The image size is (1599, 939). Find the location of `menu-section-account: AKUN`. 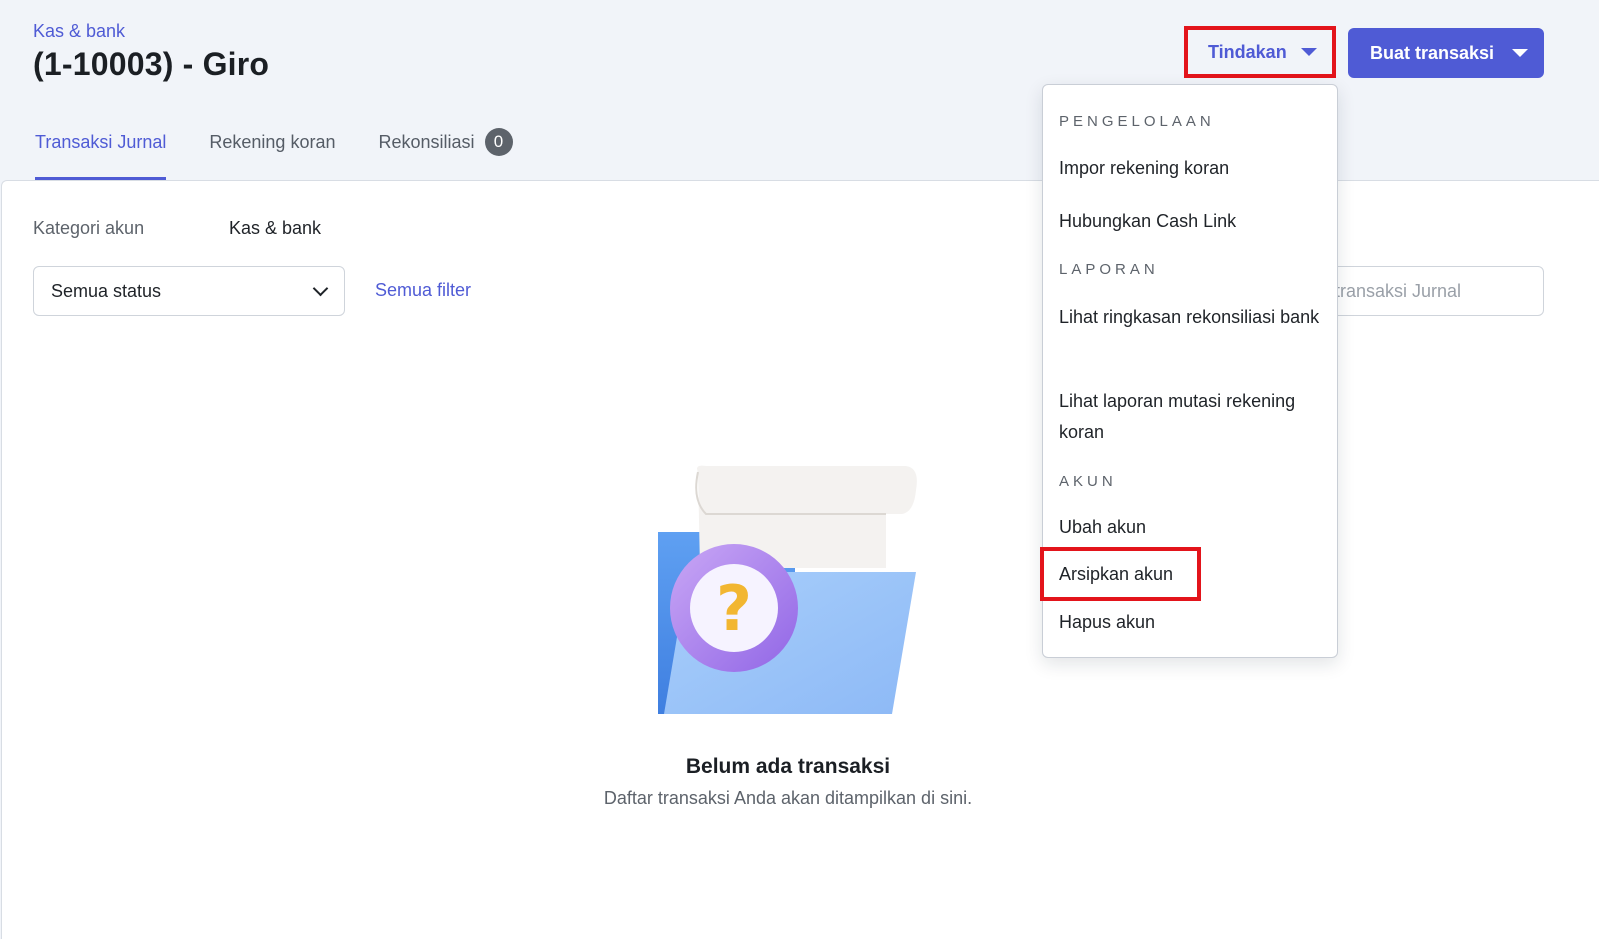

menu-section-account: AKUN is located at coordinates (1088, 481).